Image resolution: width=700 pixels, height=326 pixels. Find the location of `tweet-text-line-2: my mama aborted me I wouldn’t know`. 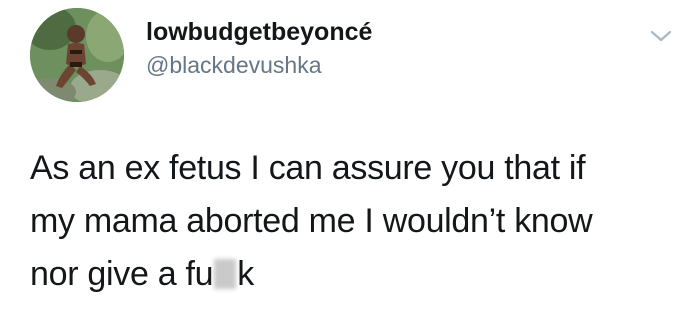

tweet-text-line-2: my mama aborted me I wouldn’t know is located at coordinates (311, 221).